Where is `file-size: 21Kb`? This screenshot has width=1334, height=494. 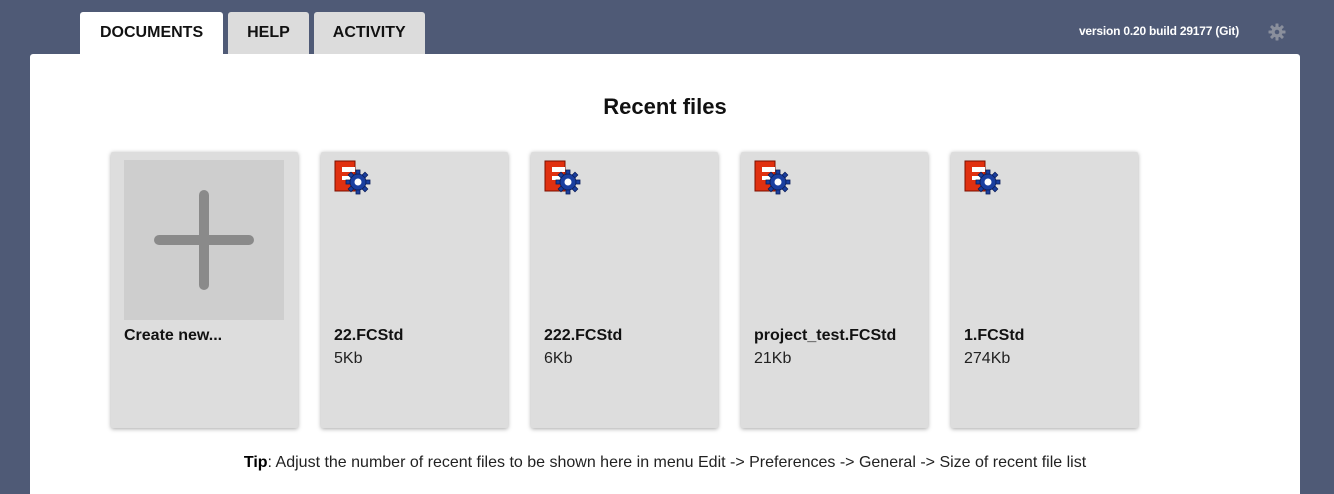
file-size: 21Kb is located at coordinates (773, 358).